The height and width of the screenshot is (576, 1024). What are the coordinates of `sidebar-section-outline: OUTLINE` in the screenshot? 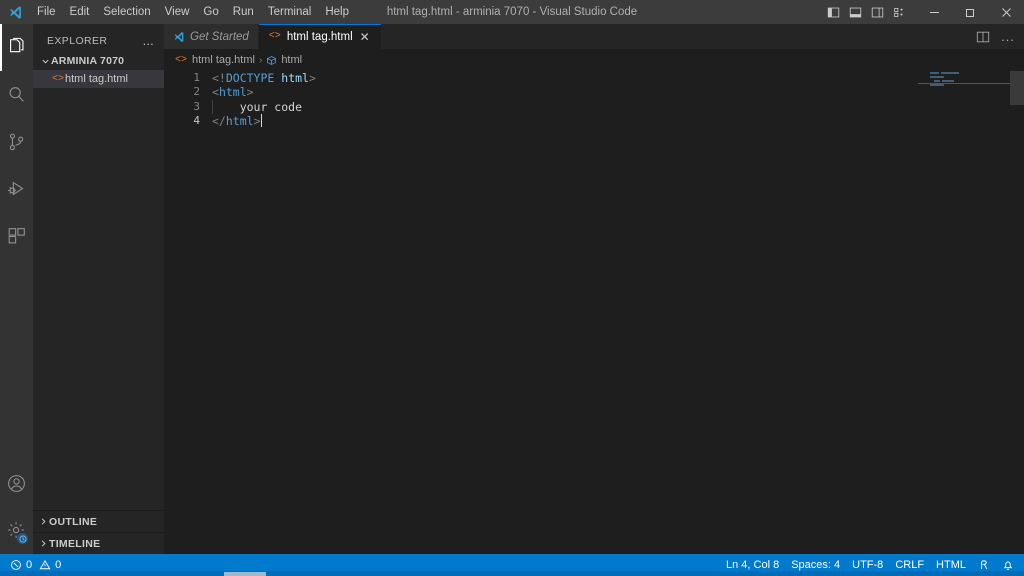 It's located at (98, 521).